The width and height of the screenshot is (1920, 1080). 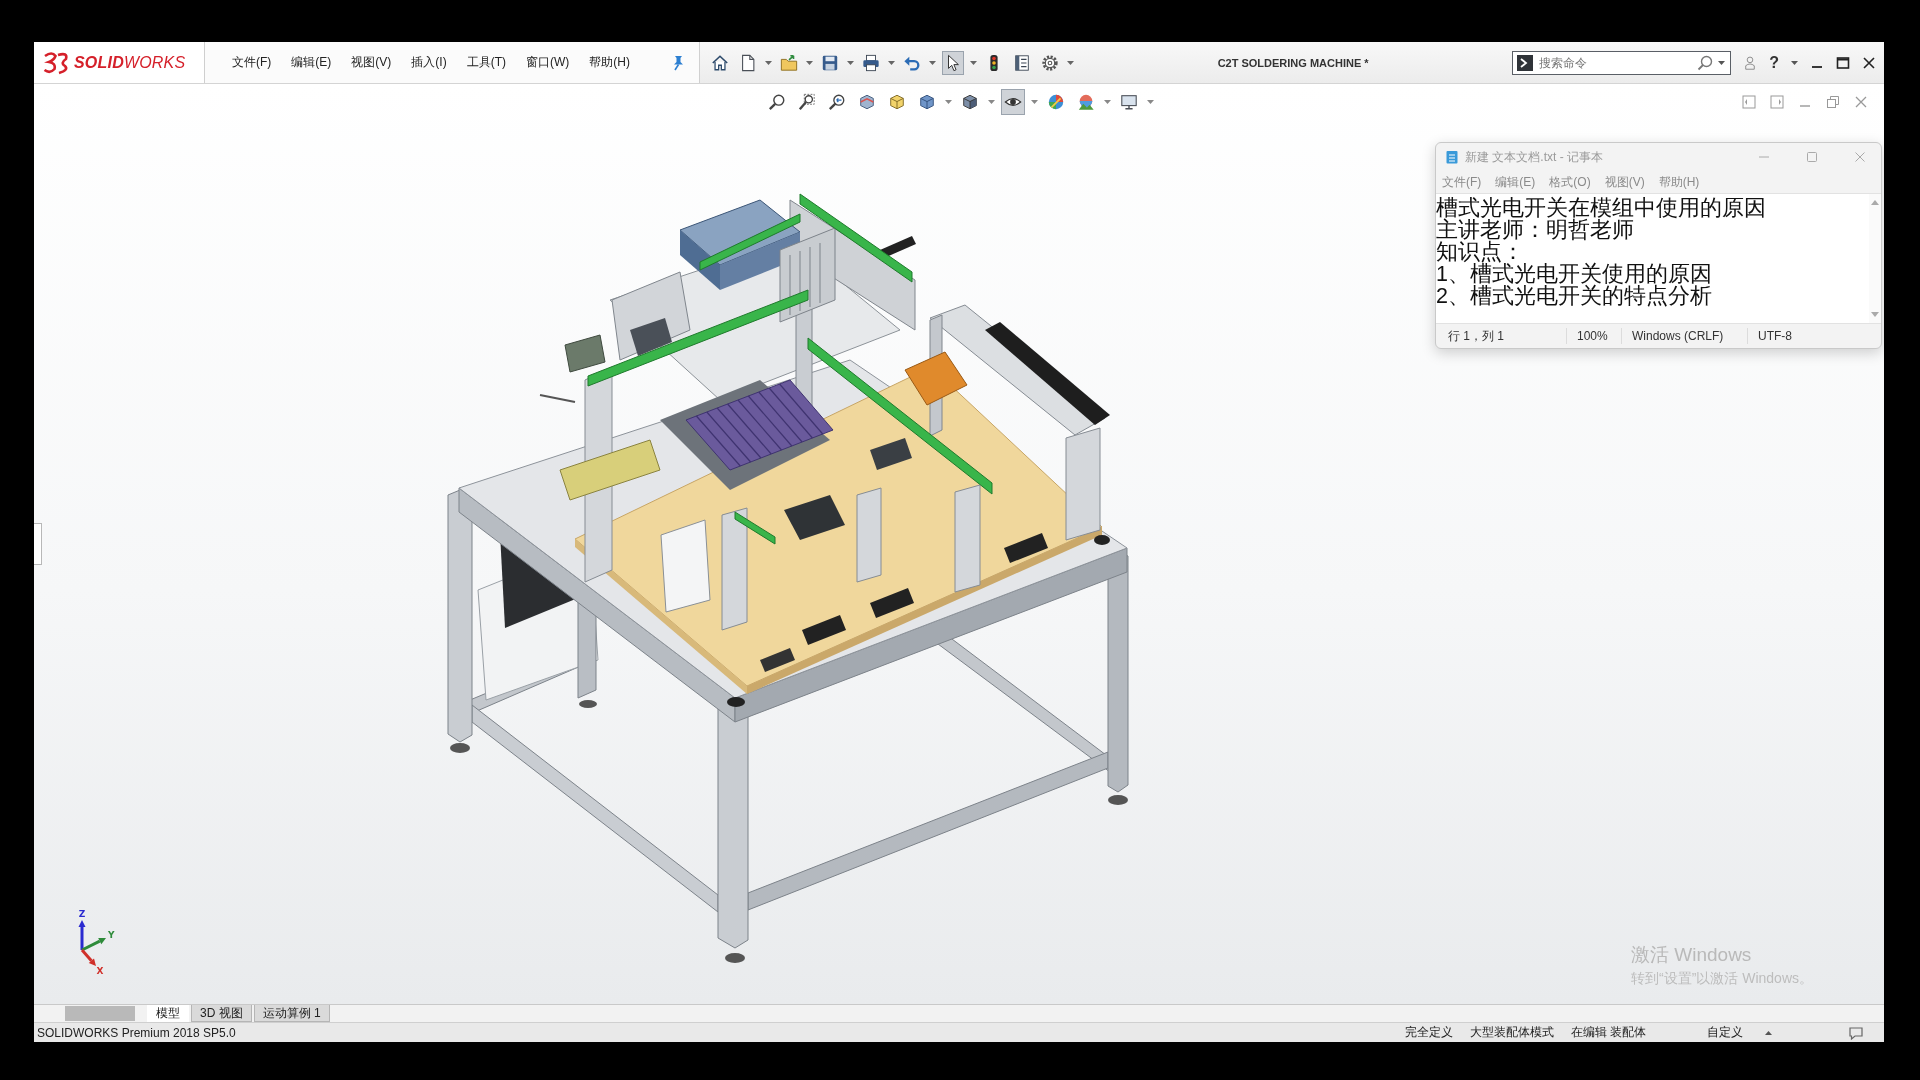 What do you see at coordinates (678, 62) in the screenshot?
I see `pushpin-icon` at bounding box center [678, 62].